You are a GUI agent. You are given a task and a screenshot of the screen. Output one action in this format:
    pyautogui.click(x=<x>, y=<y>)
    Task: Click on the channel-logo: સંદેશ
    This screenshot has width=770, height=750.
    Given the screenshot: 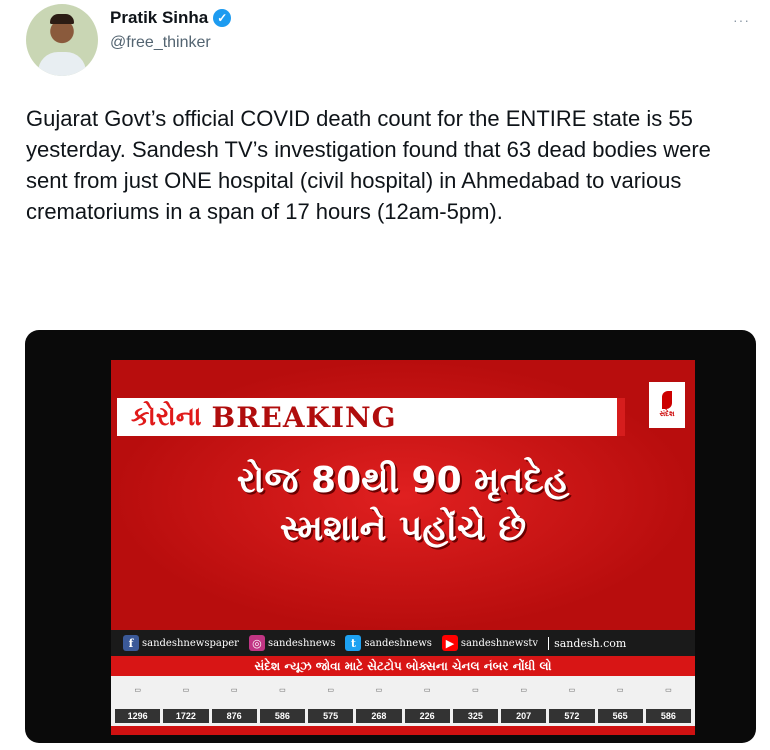 What is the action you would take?
    pyautogui.click(x=667, y=405)
    